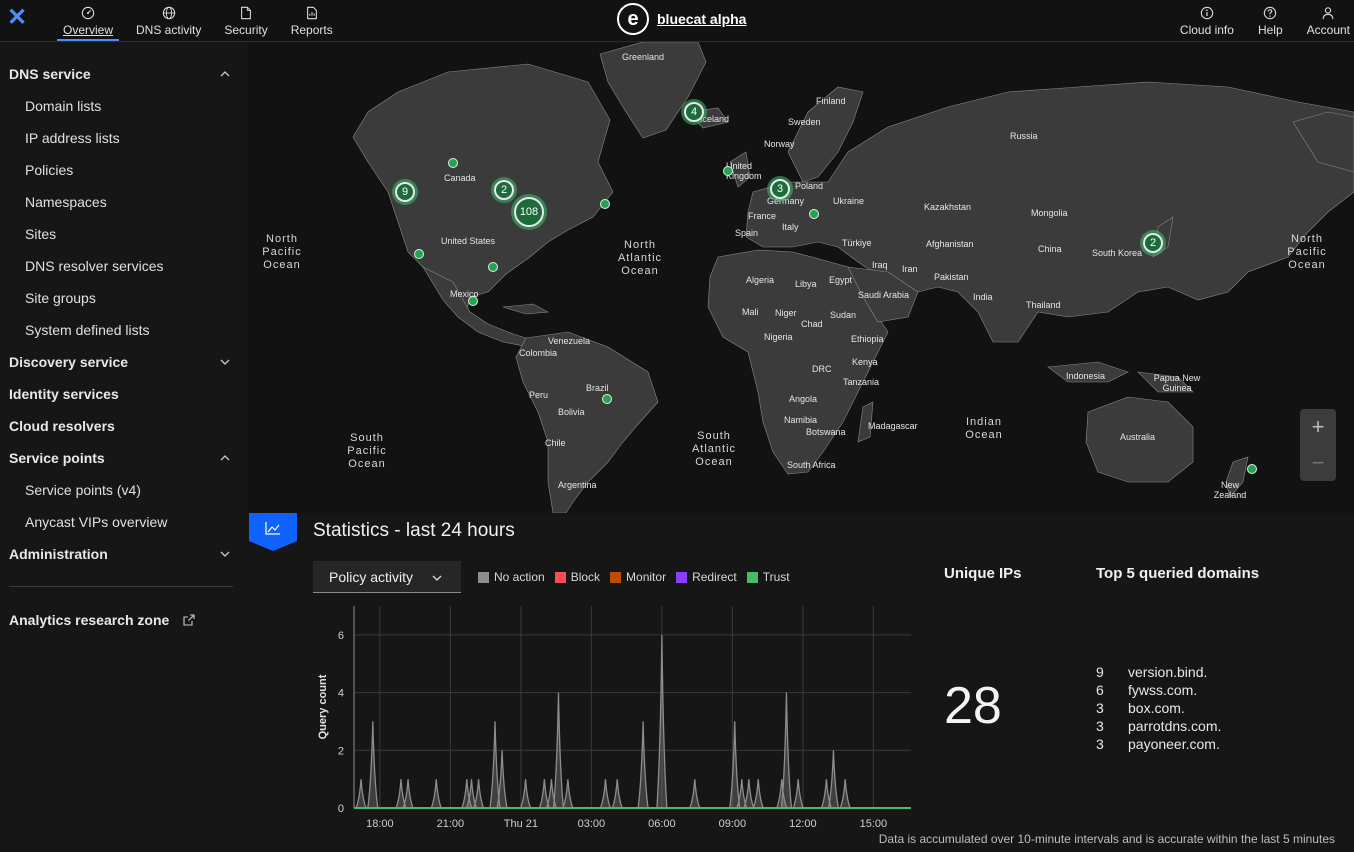  I want to click on map-cluster: 9, so click(405, 192).